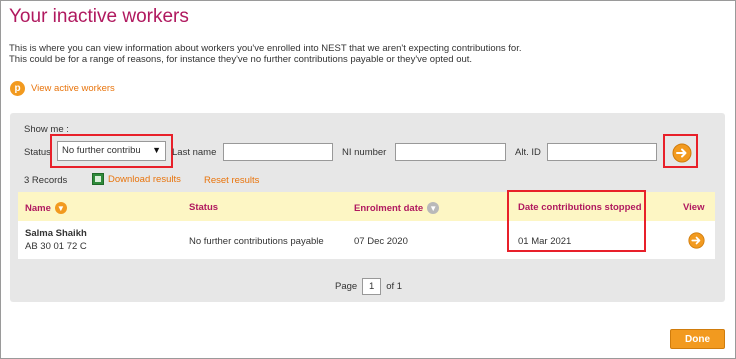  I want to click on name-header-label: Name, so click(38, 208).